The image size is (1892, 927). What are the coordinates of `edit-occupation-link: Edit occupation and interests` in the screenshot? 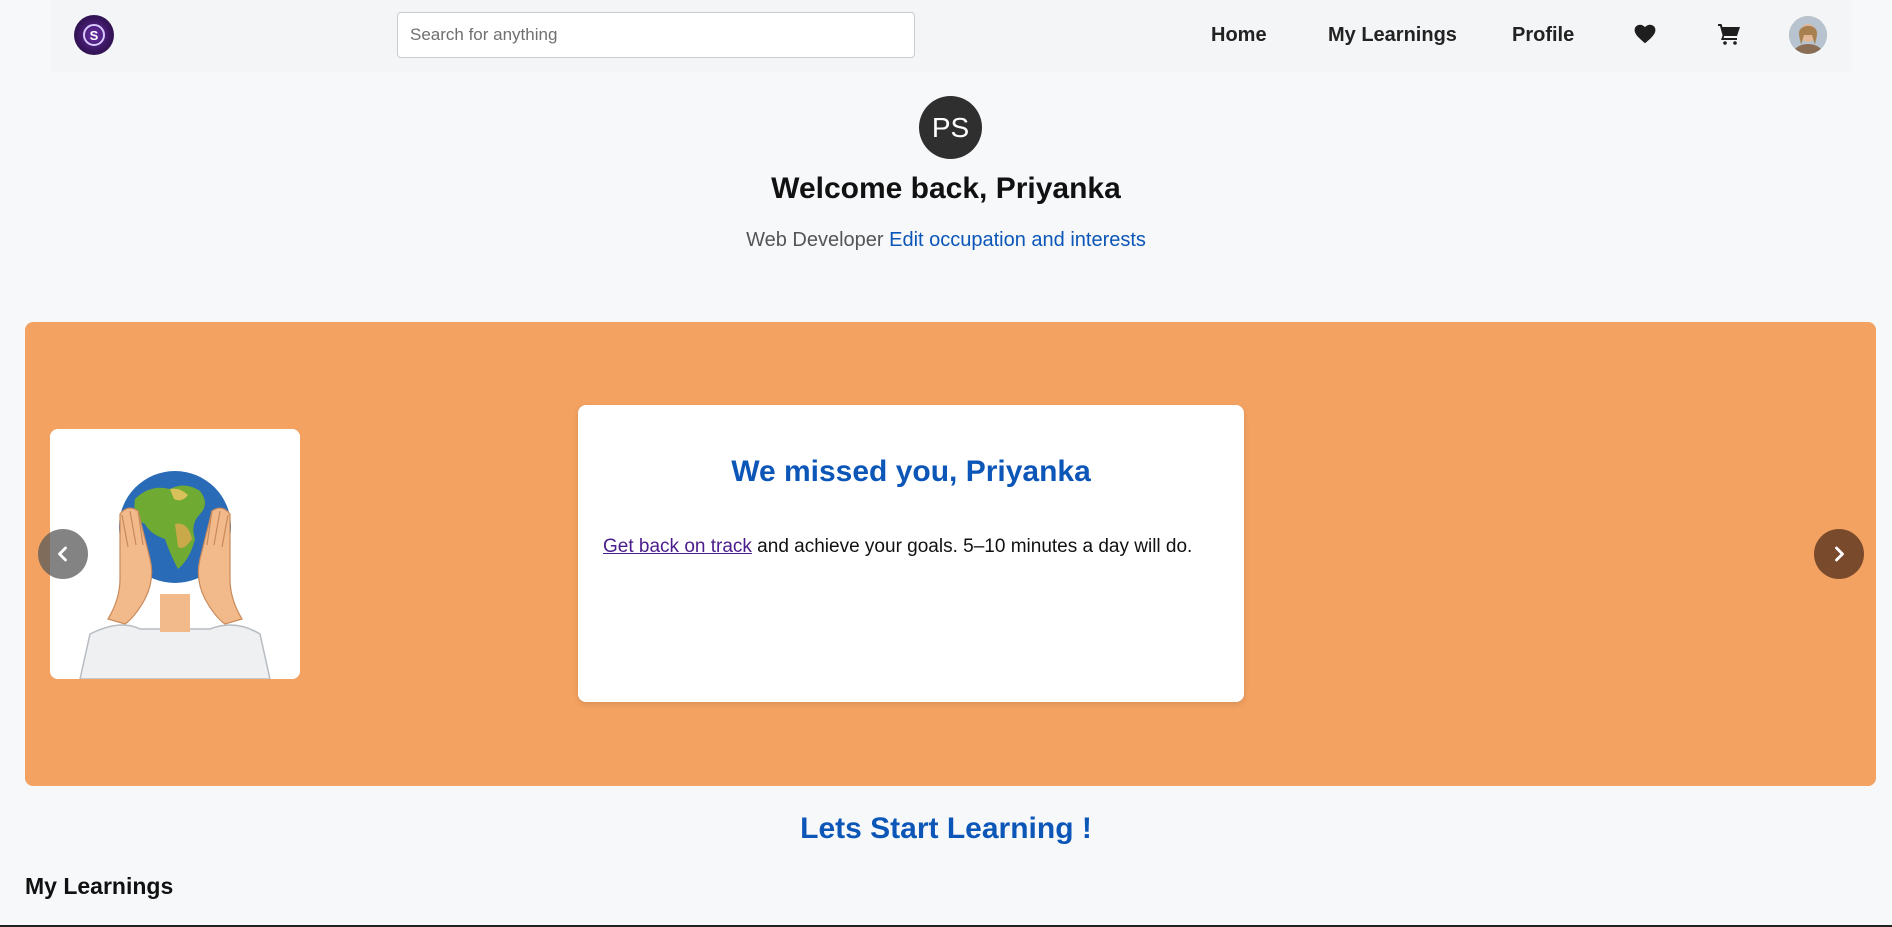 It's located at (1017, 240).